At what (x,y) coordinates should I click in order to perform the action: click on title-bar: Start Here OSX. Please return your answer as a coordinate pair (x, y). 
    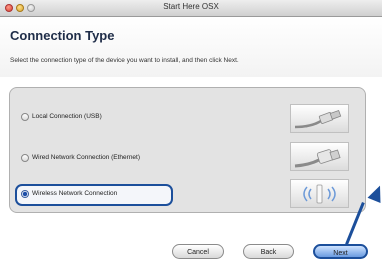
    Looking at the image, I should click on (191, 8).